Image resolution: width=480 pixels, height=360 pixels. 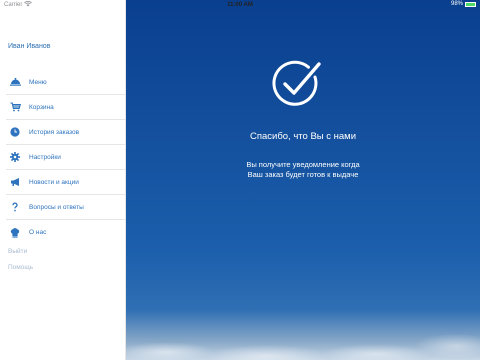 What do you see at coordinates (15, 107) in the screenshot?
I see `cart-icon` at bounding box center [15, 107].